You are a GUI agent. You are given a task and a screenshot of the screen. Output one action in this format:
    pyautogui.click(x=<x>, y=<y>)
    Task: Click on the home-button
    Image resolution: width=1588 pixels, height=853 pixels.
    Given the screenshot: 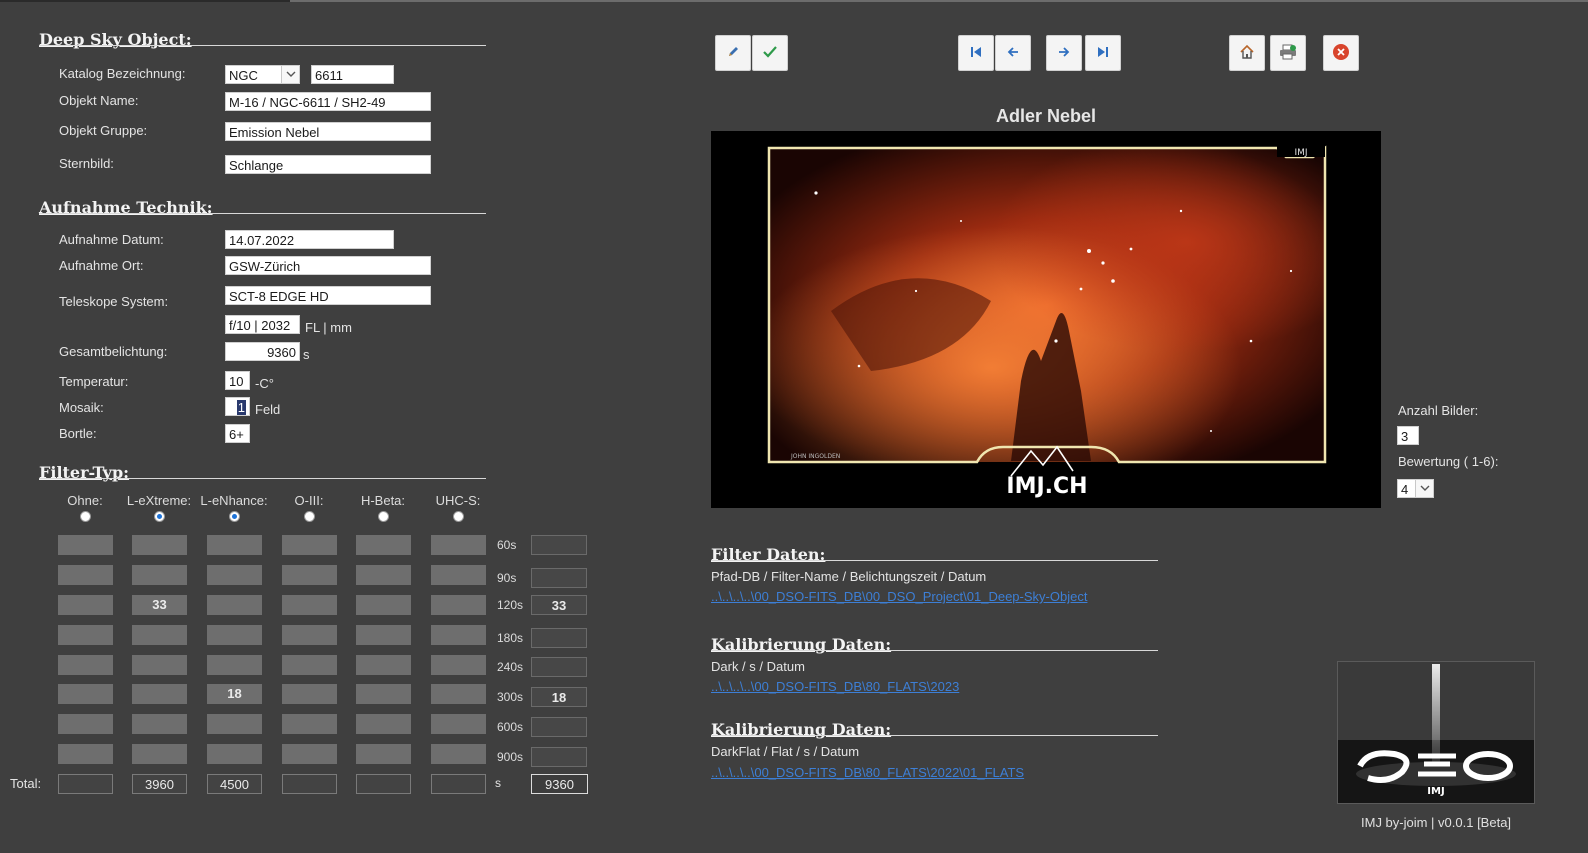 What is the action you would take?
    pyautogui.click(x=1247, y=53)
    